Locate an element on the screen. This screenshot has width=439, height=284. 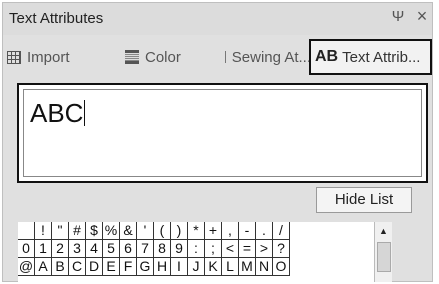
char-cell: 2 is located at coordinates (60, 248).